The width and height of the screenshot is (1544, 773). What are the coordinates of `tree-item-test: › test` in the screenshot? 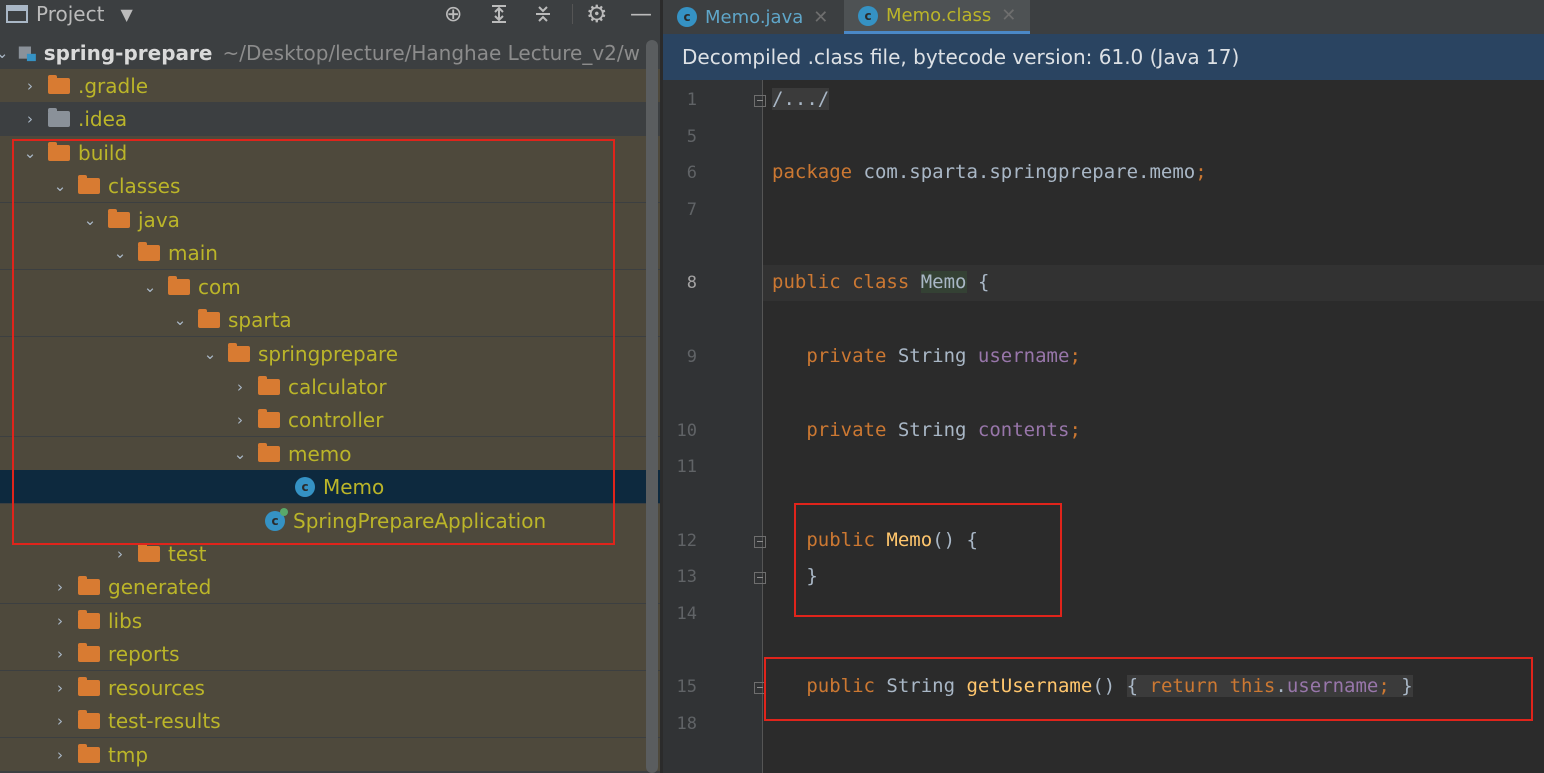 It's located at (330, 553).